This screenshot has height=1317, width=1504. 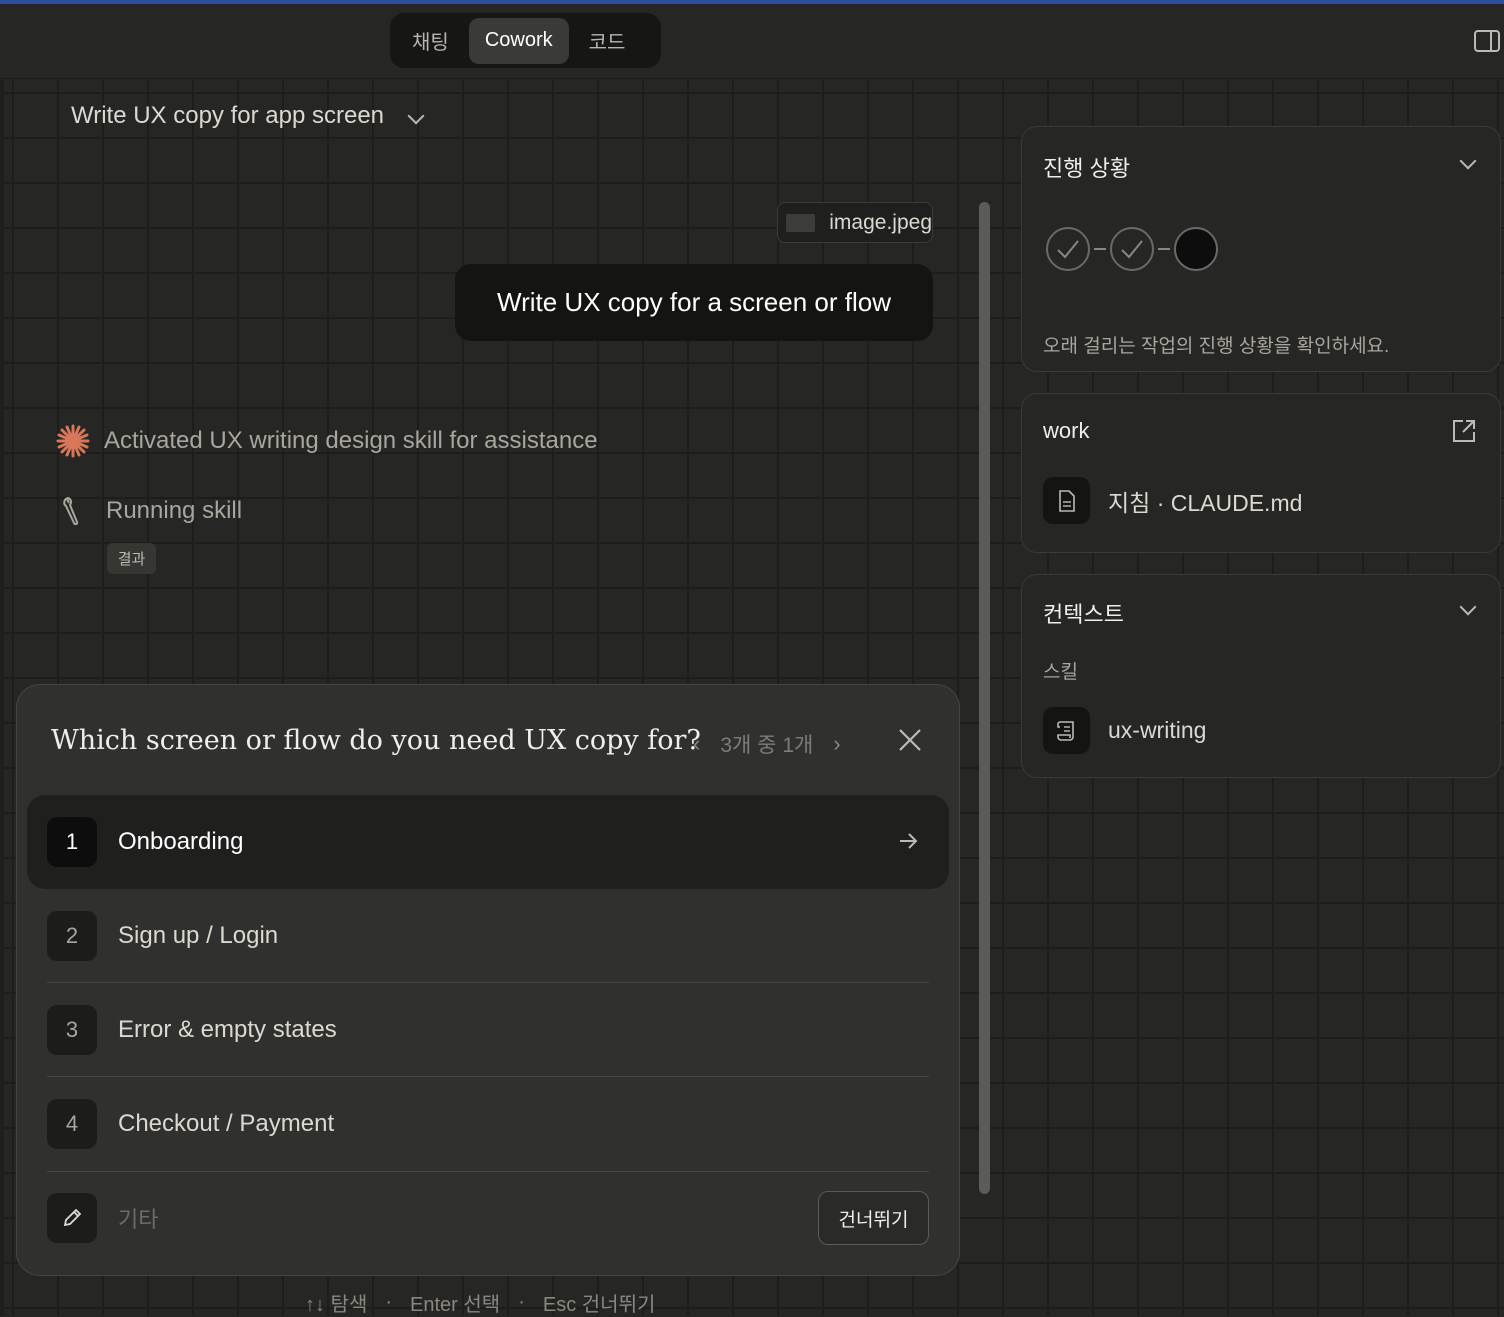 I want to click on pencil-icon, so click(x=72, y=1217).